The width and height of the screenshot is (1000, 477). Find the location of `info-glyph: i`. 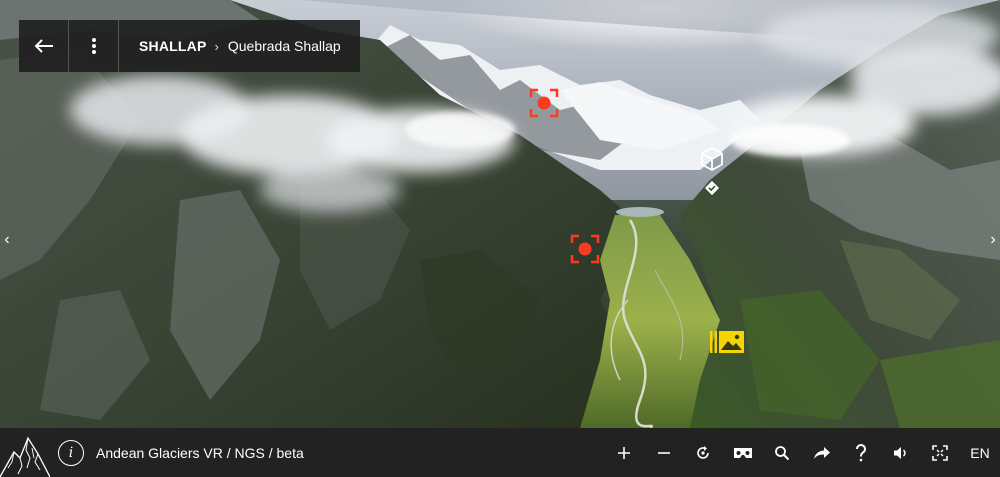

info-glyph: i is located at coordinates (71, 452).